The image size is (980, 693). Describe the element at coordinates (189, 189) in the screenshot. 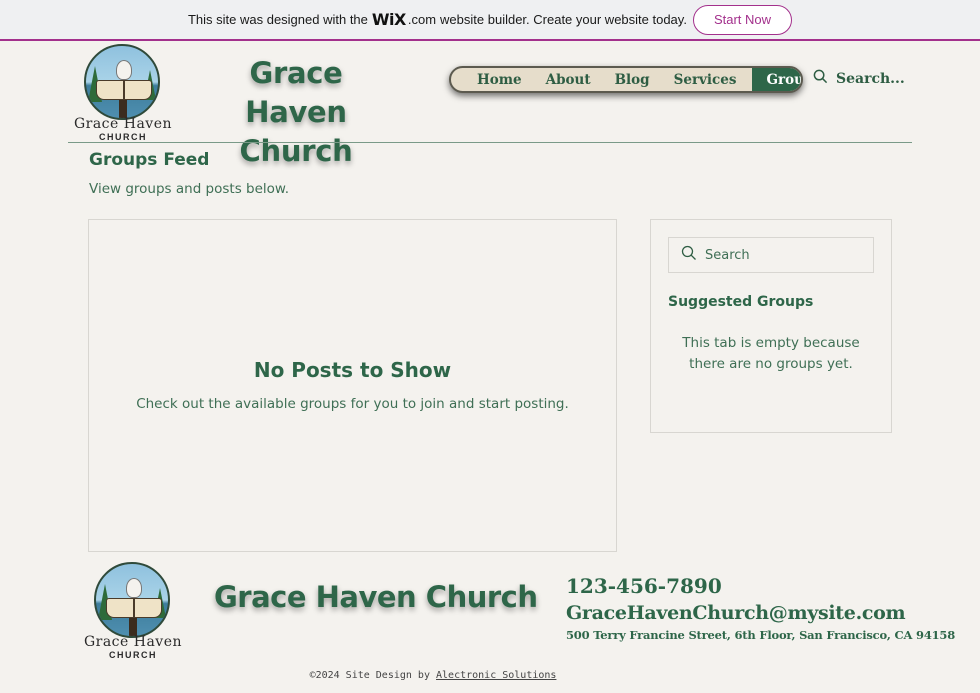

I see `page-subtitle: View groups and posts below.` at that location.